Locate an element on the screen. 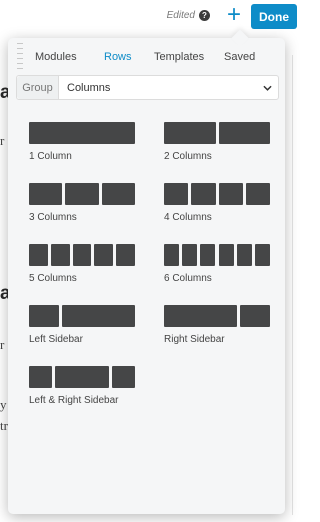 This screenshot has width=320, height=522. row-layout-right-sidebar: Right Sidebar is located at coordinates (217, 325).